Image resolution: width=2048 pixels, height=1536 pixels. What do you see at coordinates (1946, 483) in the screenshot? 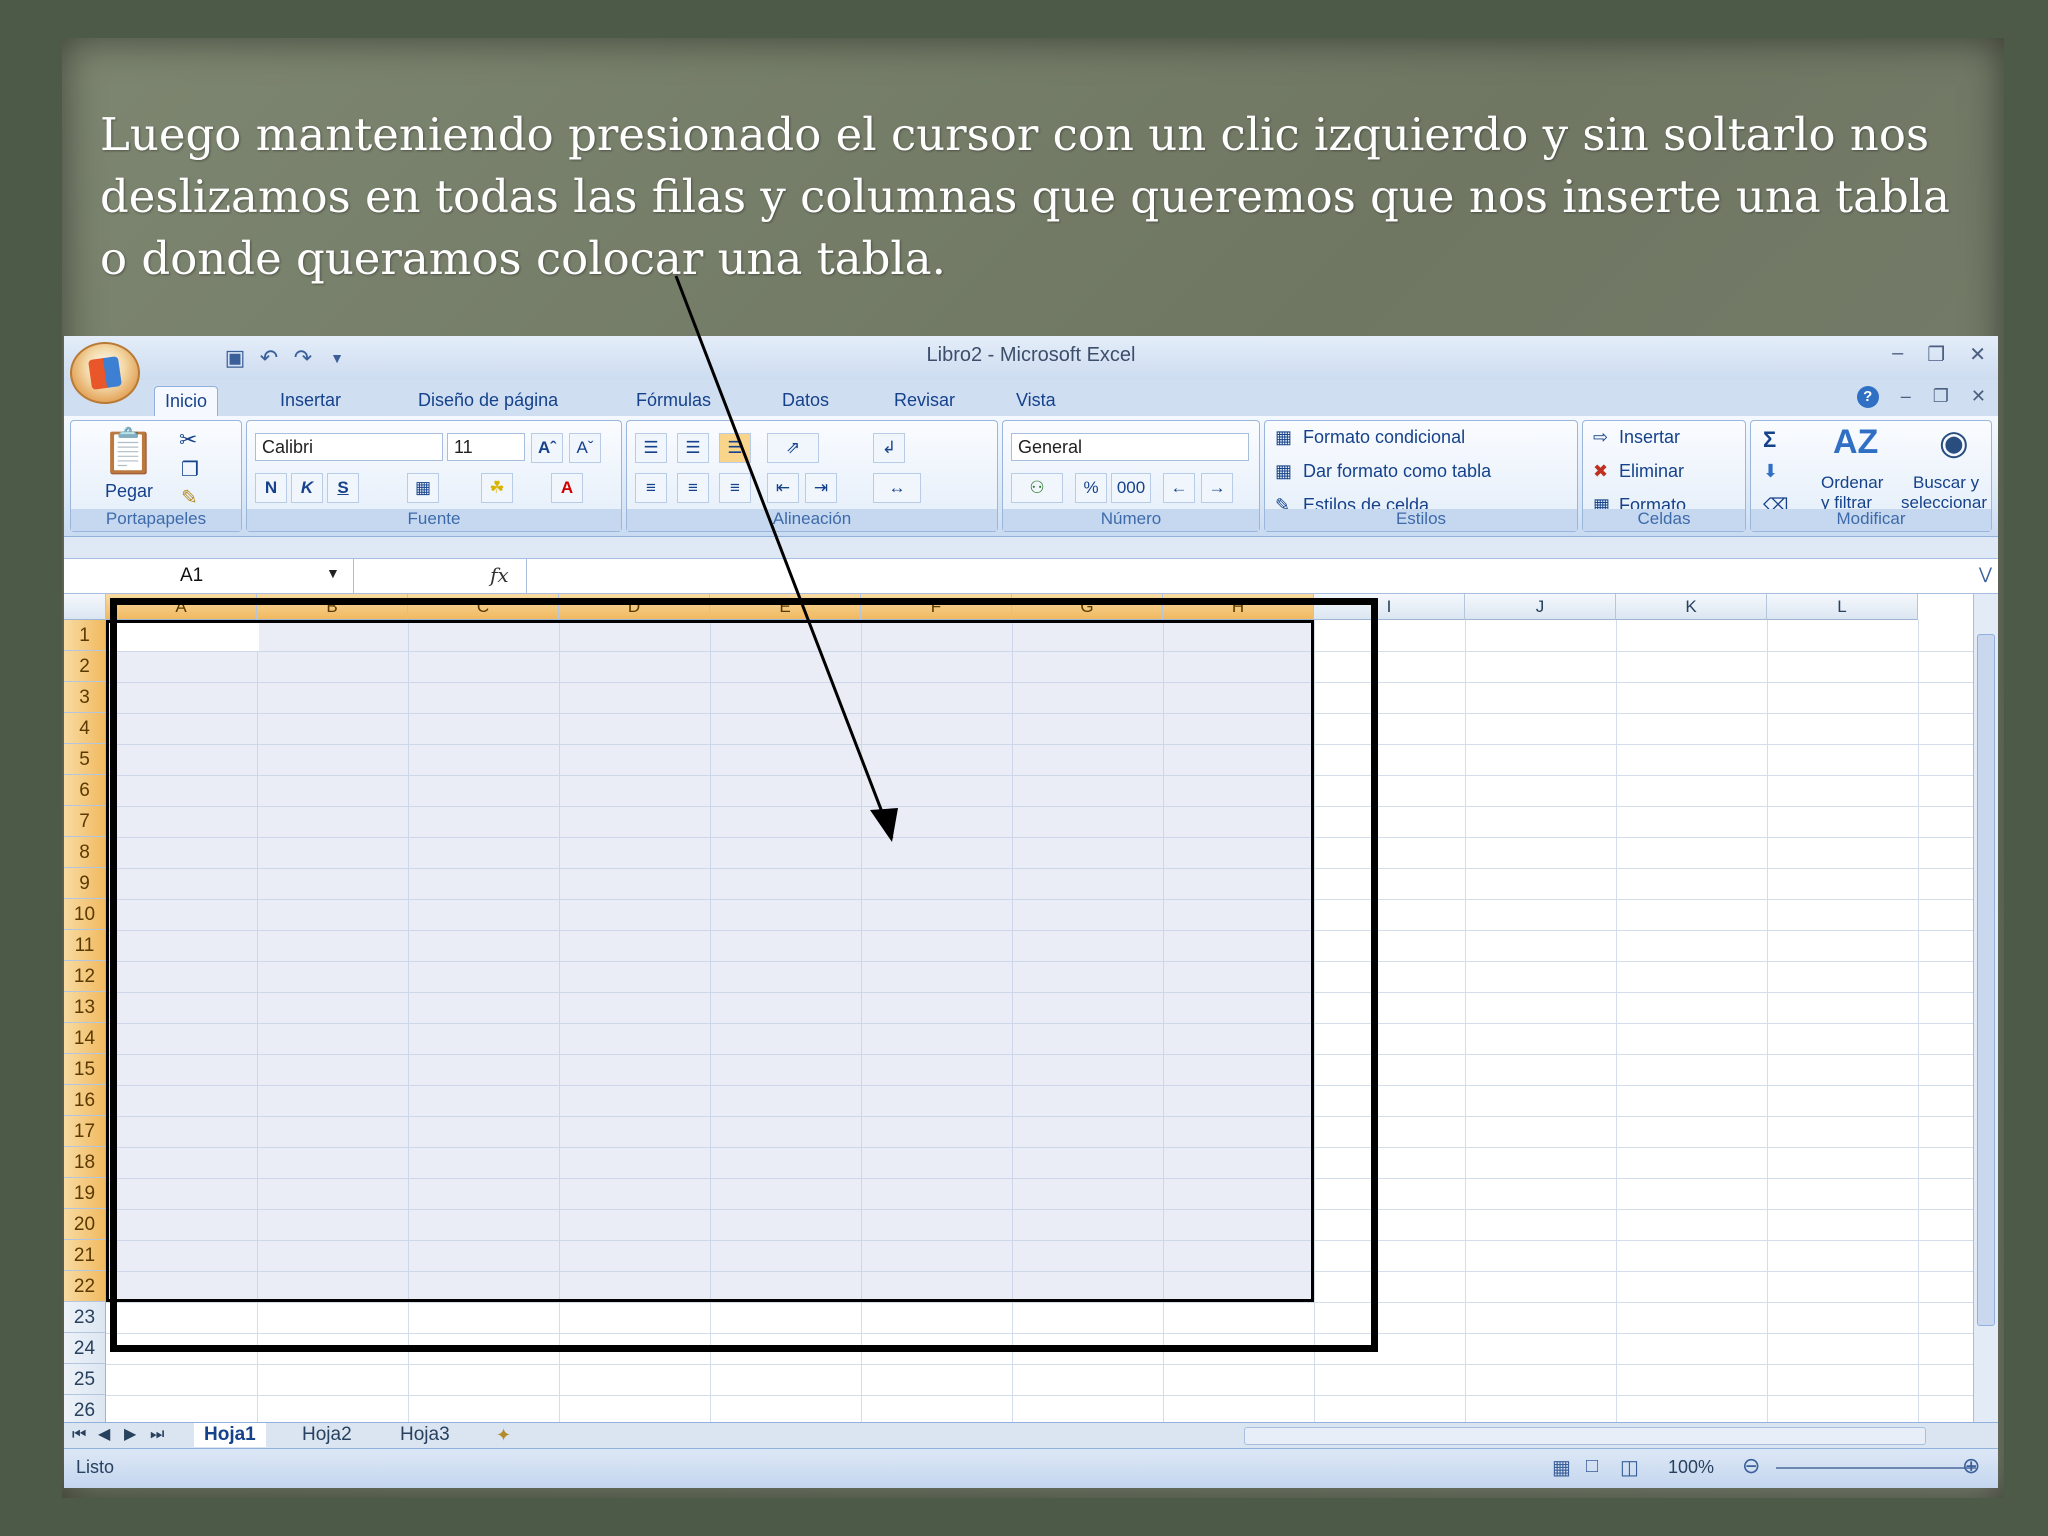
I see `find-select-label-1: Buscar y` at bounding box center [1946, 483].